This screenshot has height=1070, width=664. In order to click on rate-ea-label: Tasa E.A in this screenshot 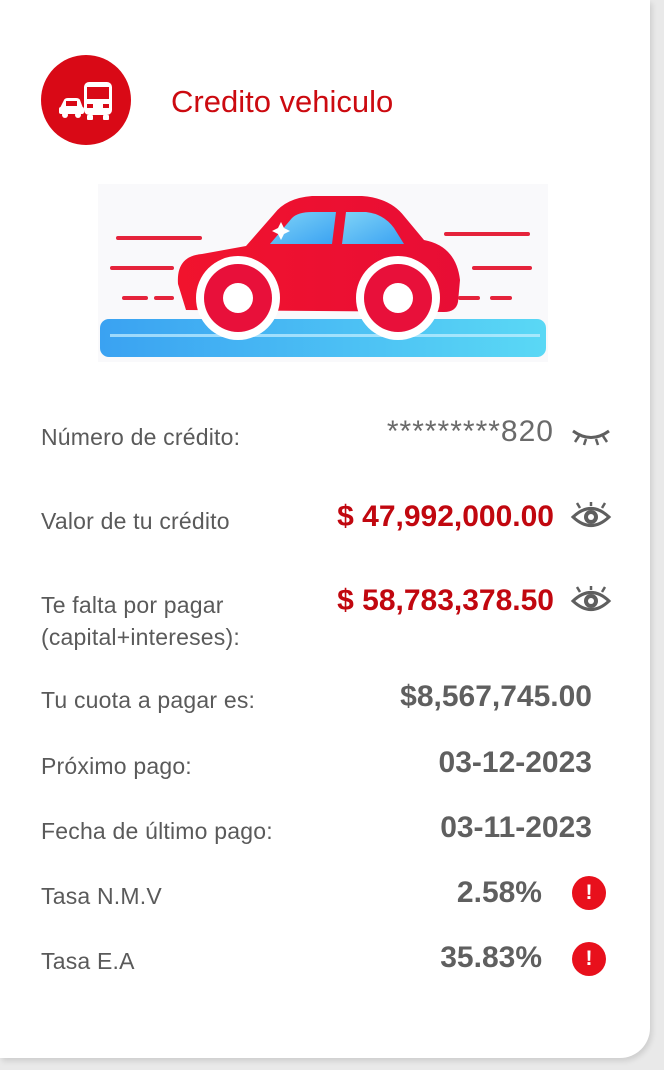, I will do `click(88, 961)`.